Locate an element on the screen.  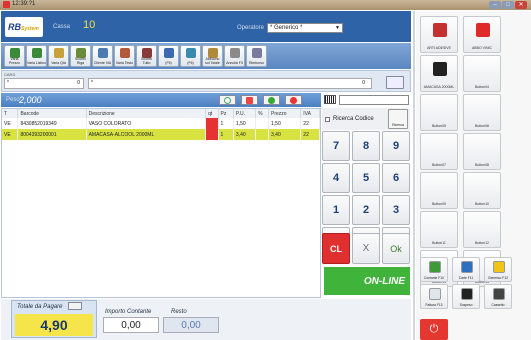
toolbar-button-5: Cliente IVA is located at coordinates (102, 56).